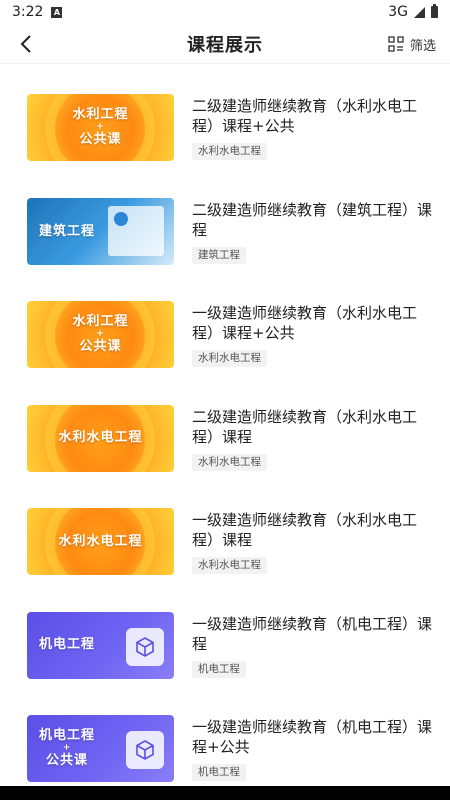 The width and height of the screenshot is (450, 800). I want to click on course-category-tag: 建筑工程, so click(219, 255).